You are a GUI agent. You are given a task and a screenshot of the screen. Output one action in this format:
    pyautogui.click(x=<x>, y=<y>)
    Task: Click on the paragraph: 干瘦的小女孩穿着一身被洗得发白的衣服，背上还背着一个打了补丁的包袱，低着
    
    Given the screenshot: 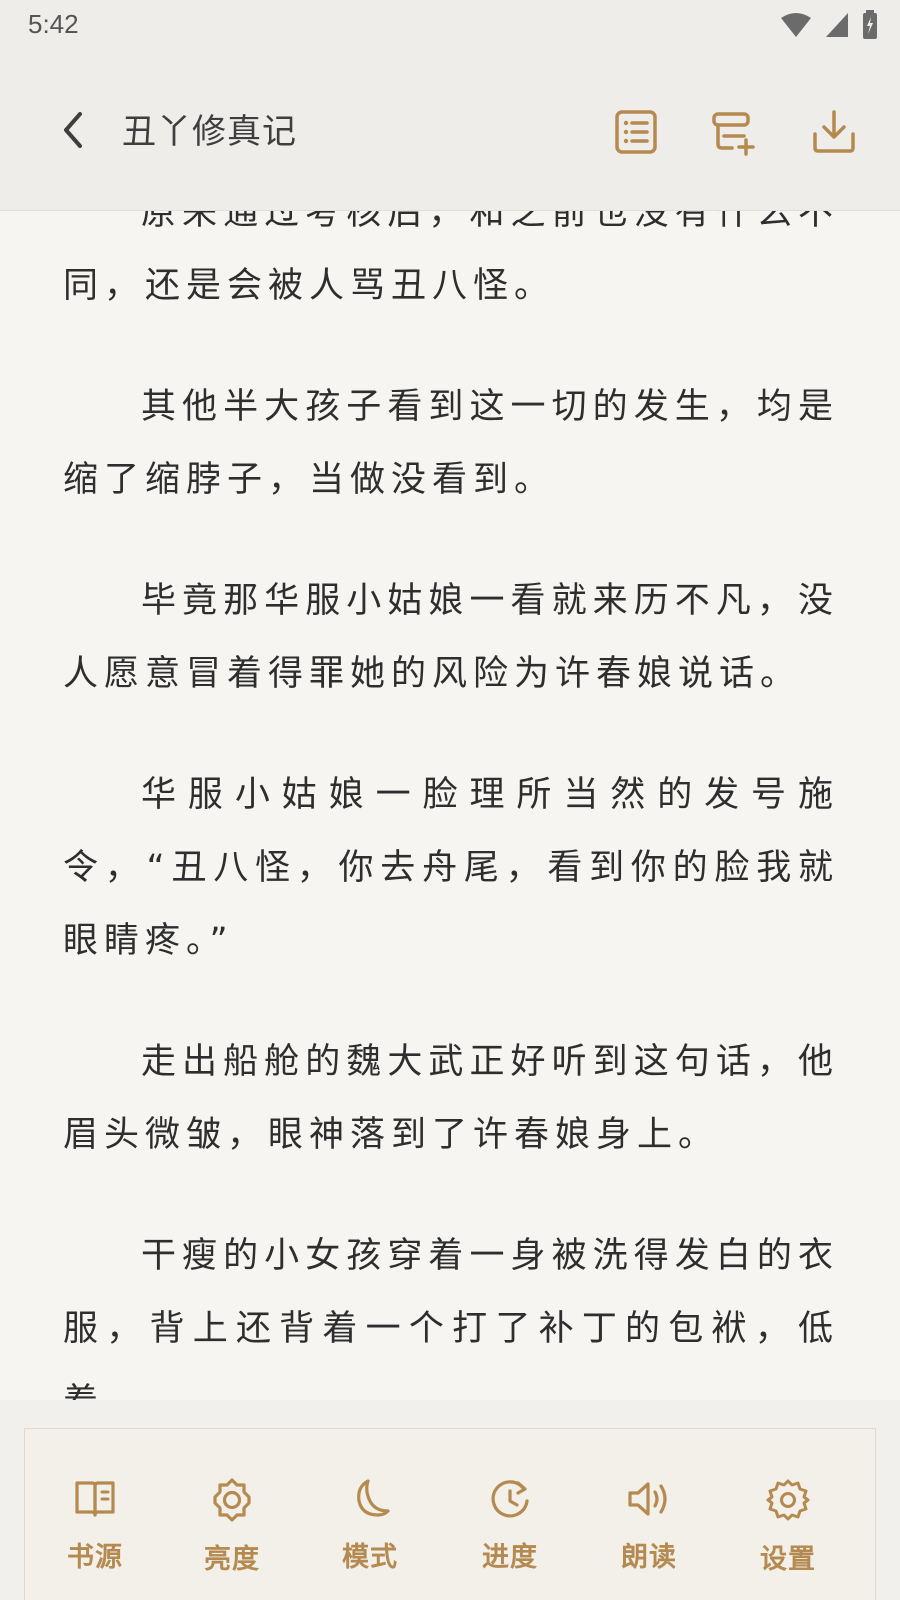 What is the action you would take?
    pyautogui.click(x=451, y=1318)
    